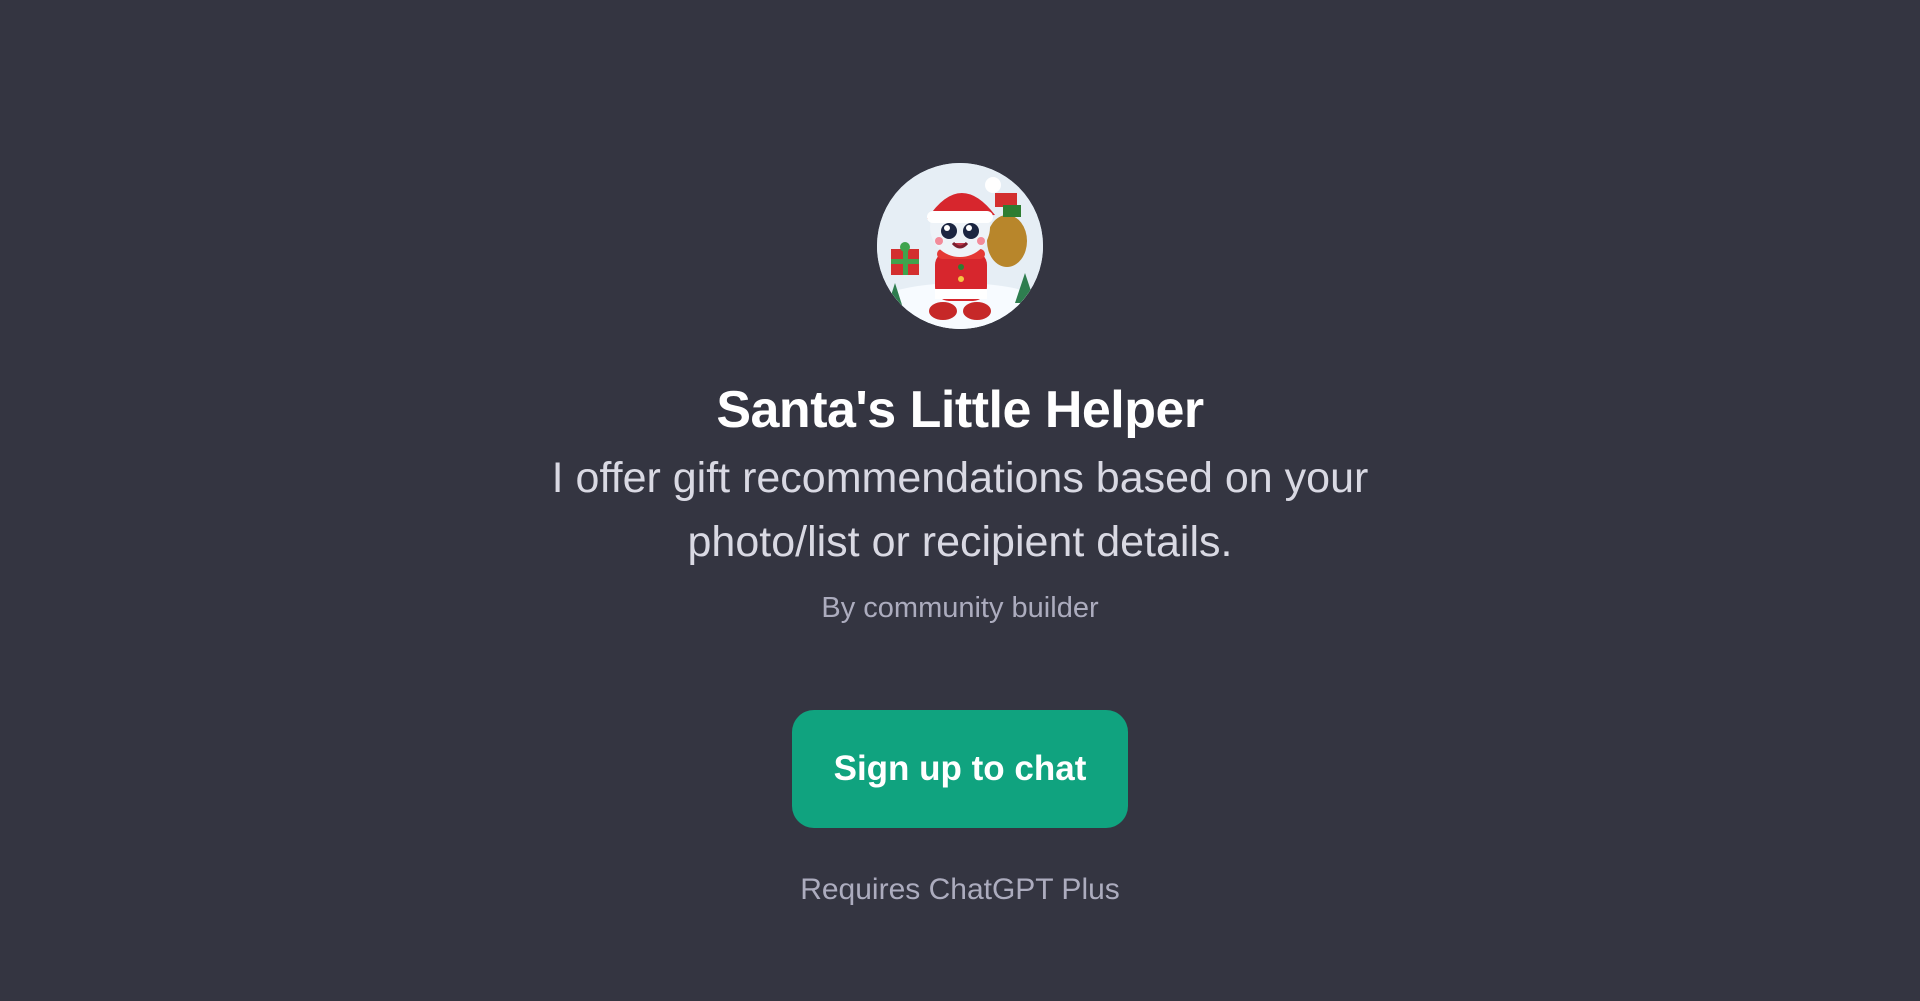  I want to click on sign-up-to-chat-button: Sign up to chat, so click(960, 769).